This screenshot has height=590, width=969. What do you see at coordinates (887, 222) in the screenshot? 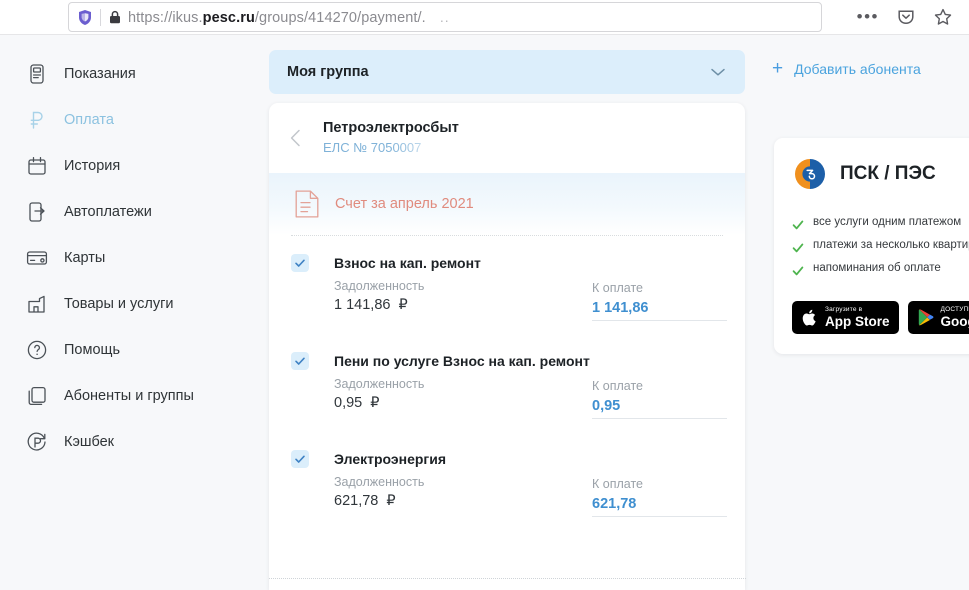
I see `feature-label: все услуги одним платежом` at bounding box center [887, 222].